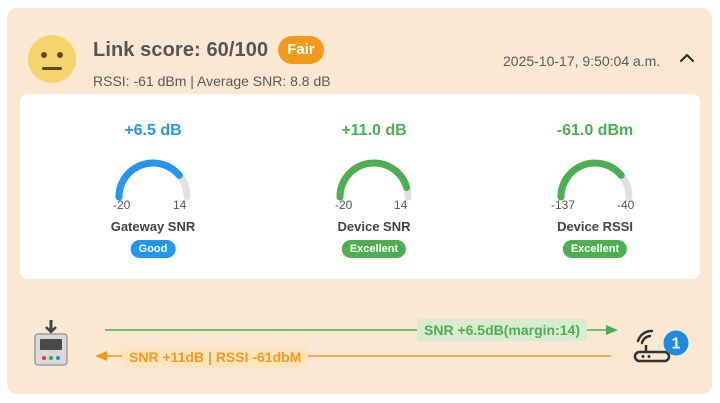 This screenshot has width=720, height=403. Describe the element at coordinates (687, 58) in the screenshot. I see `chevron-up-icon` at that location.